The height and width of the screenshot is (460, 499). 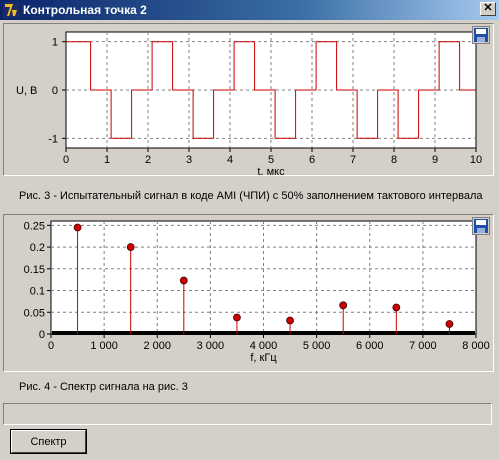 I want to click on x-tick-label: 2 000, so click(x=157, y=346).